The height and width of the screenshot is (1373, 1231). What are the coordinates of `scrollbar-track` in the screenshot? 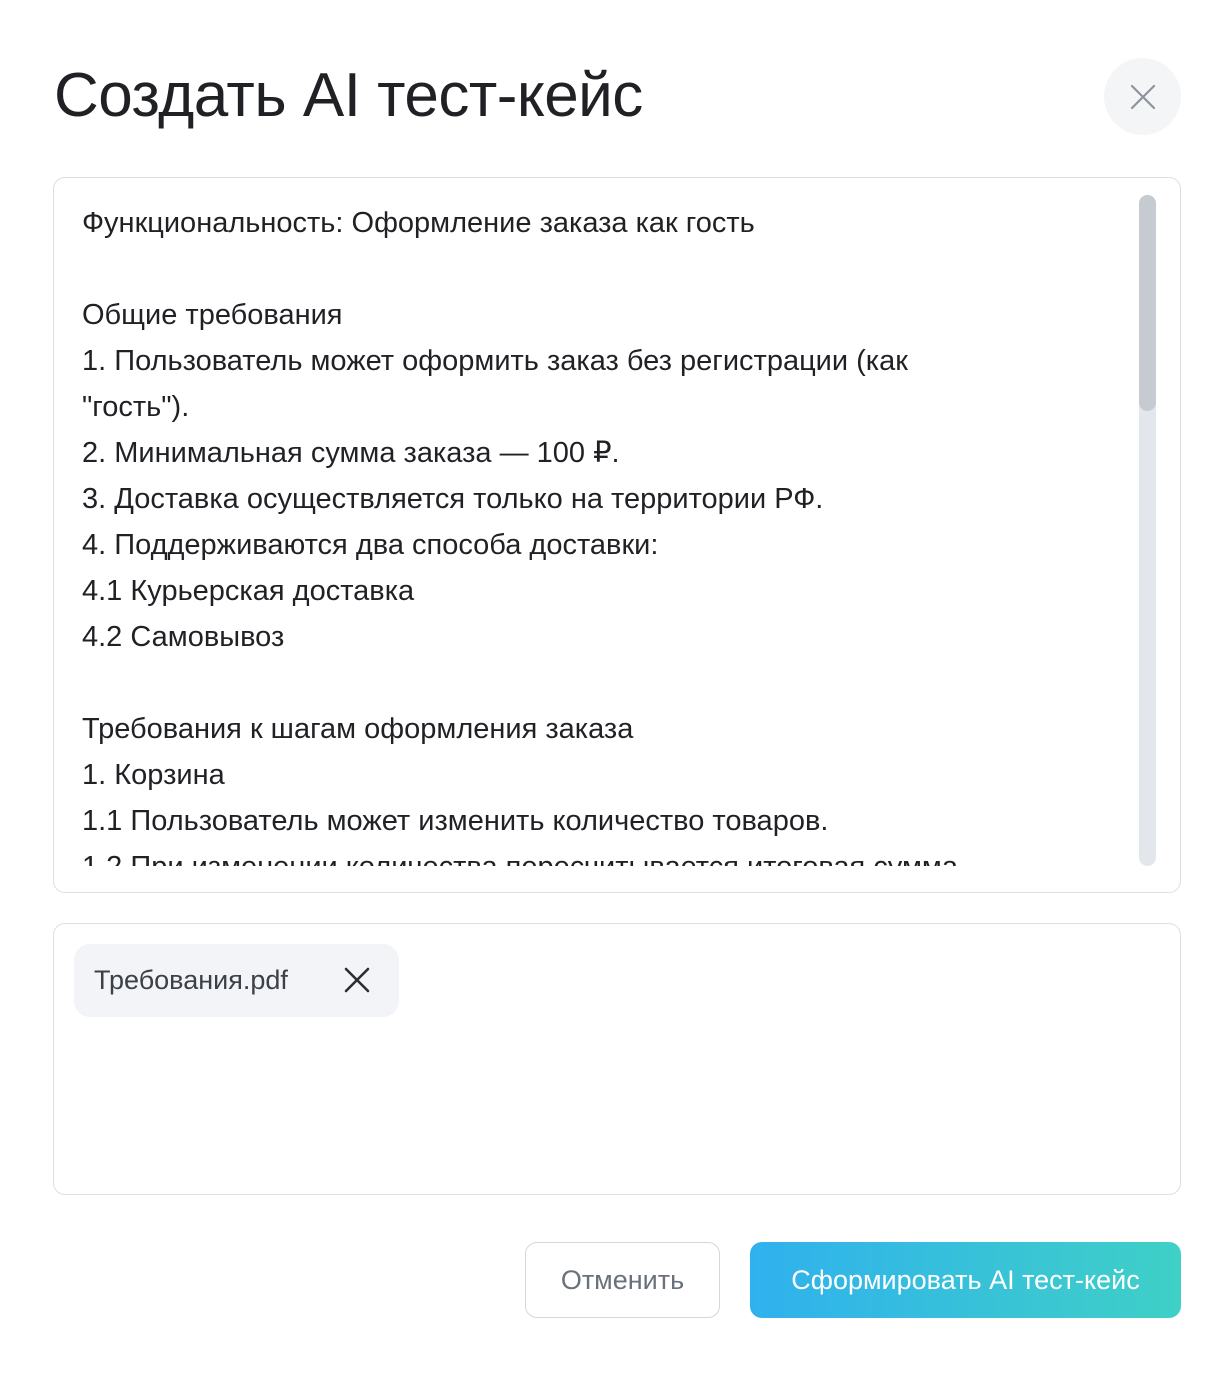 It's located at (1147, 530).